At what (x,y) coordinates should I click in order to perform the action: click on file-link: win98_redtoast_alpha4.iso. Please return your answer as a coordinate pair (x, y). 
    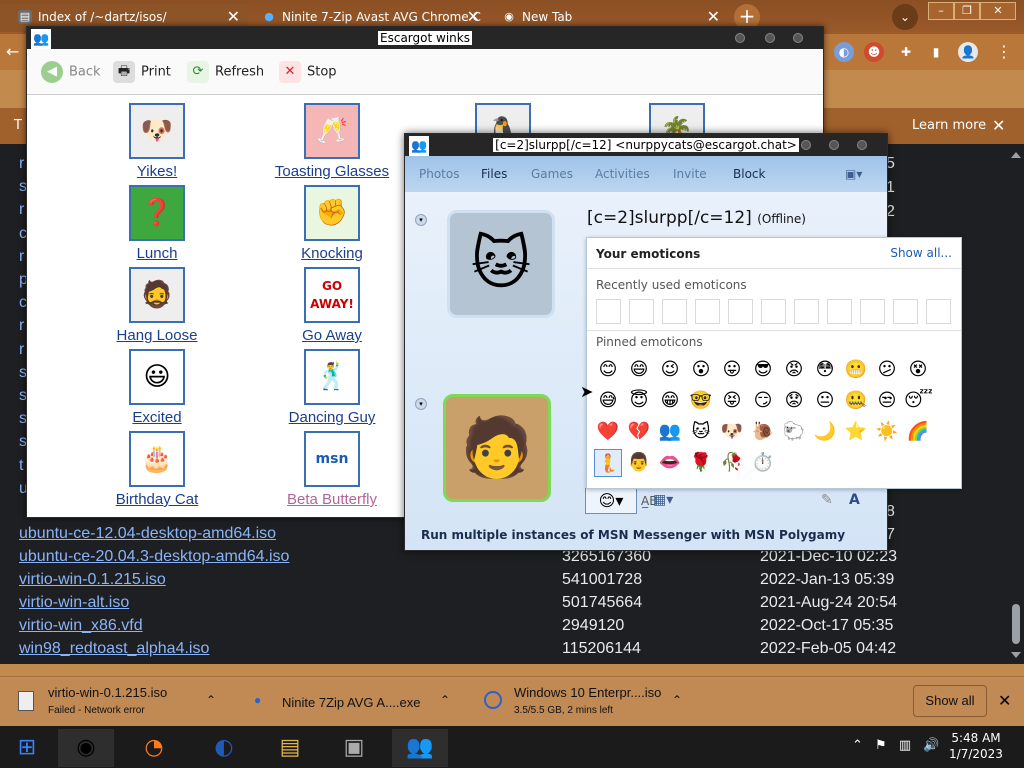
    Looking at the image, I should click on (114, 648).